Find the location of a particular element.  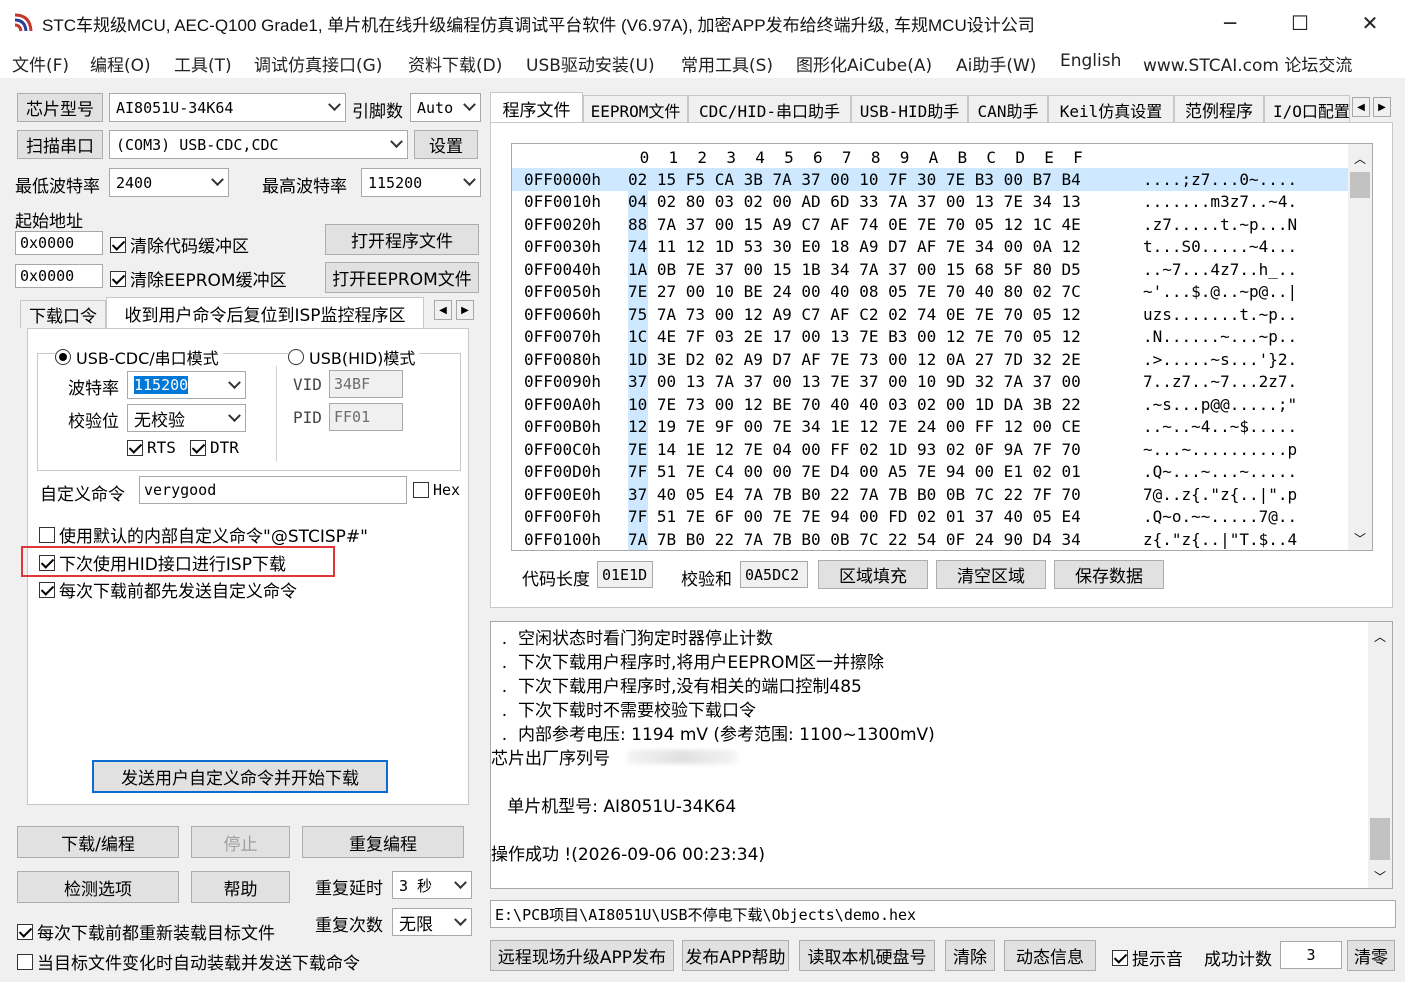

chip-model-button: 芯片型号 is located at coordinates (60, 107).